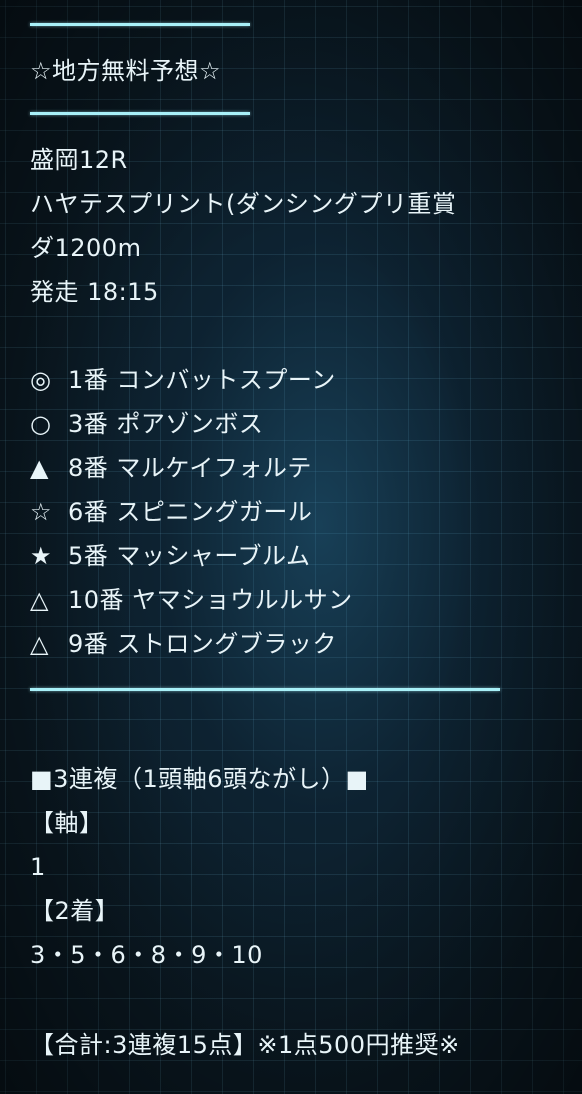 This screenshot has width=582, height=1094. Describe the element at coordinates (189, 556) in the screenshot. I see `pick-text: 5番 マッシャーブルム` at that location.